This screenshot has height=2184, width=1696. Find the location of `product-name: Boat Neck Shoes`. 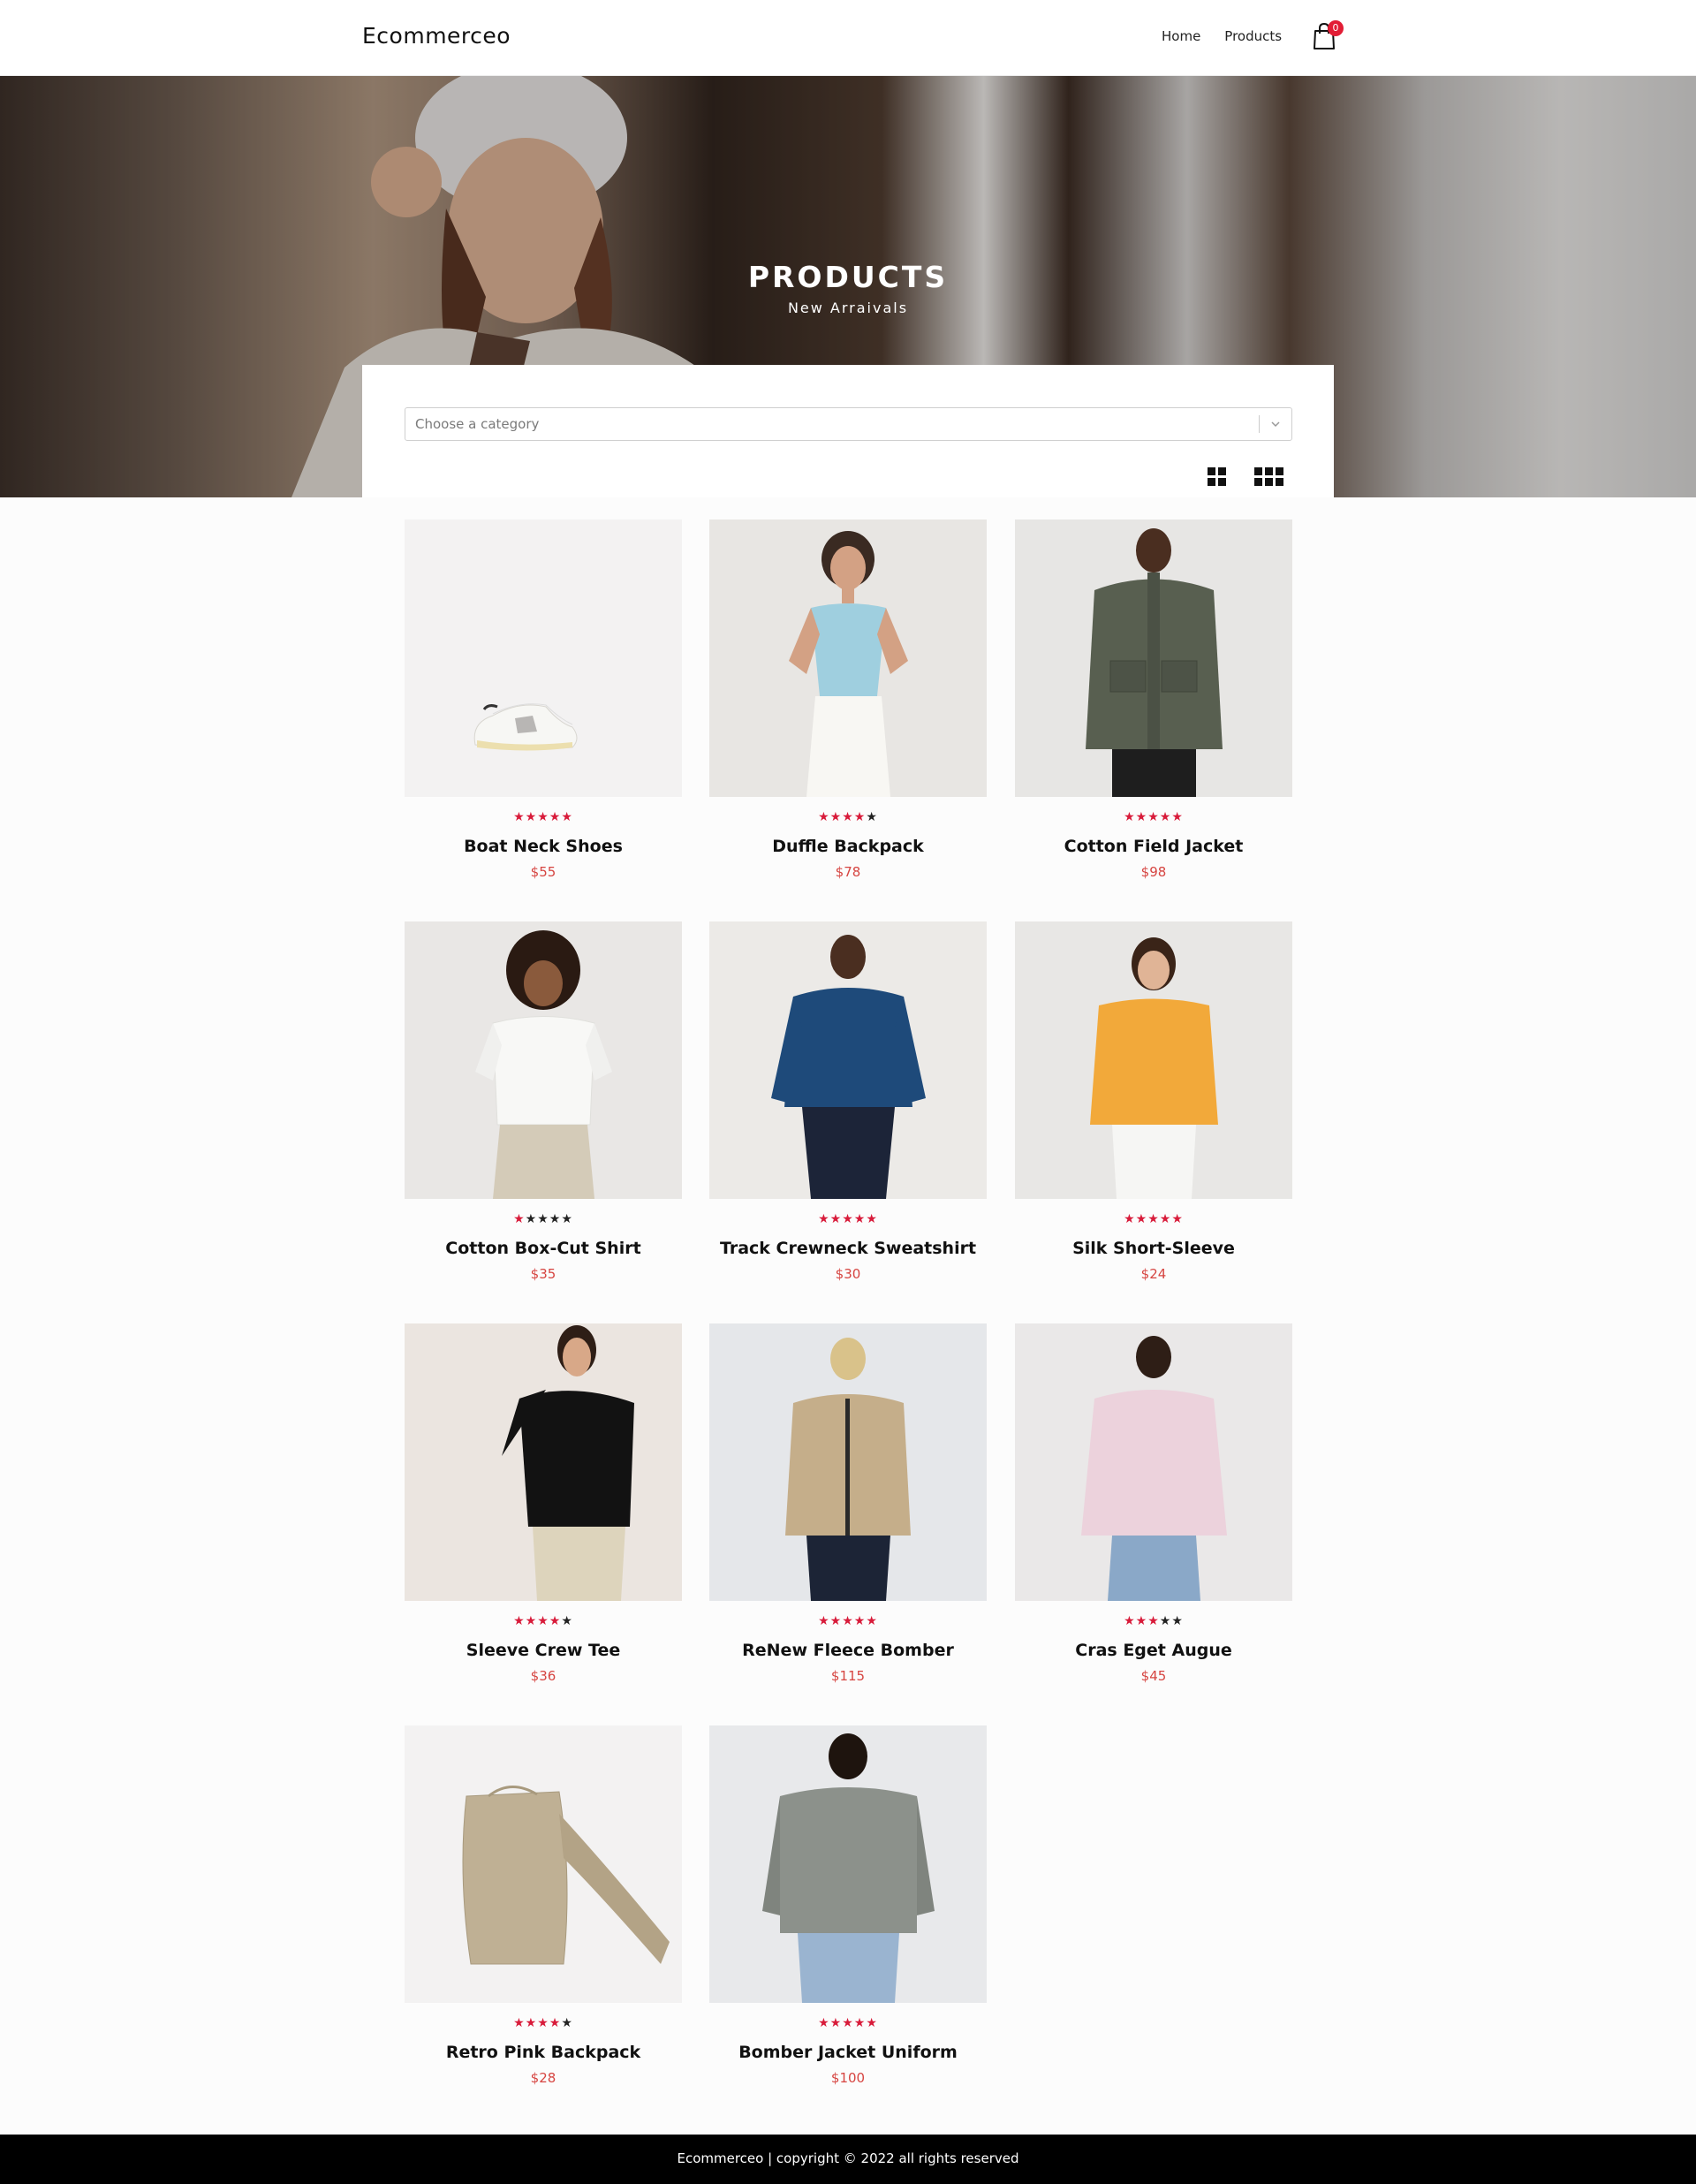

product-name: Boat Neck Shoes is located at coordinates (543, 846).